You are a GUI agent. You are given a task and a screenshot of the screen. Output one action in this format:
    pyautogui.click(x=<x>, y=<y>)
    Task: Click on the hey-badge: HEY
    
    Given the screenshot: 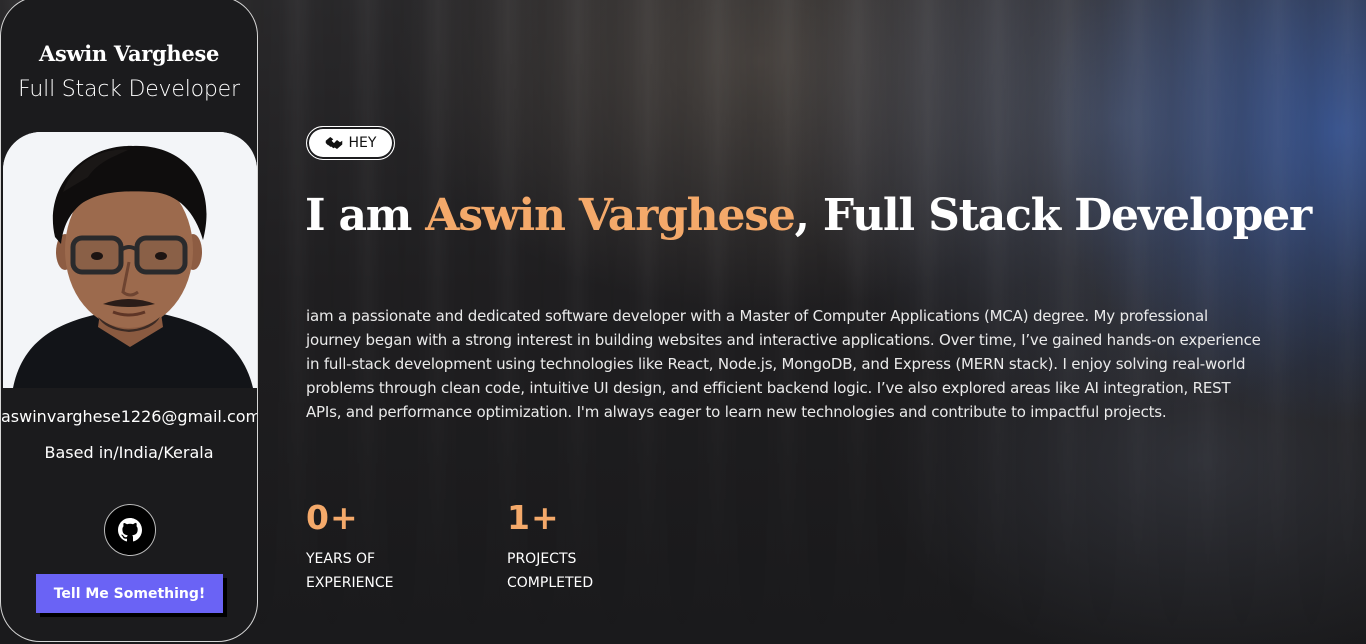 What is the action you would take?
    pyautogui.click(x=350, y=143)
    